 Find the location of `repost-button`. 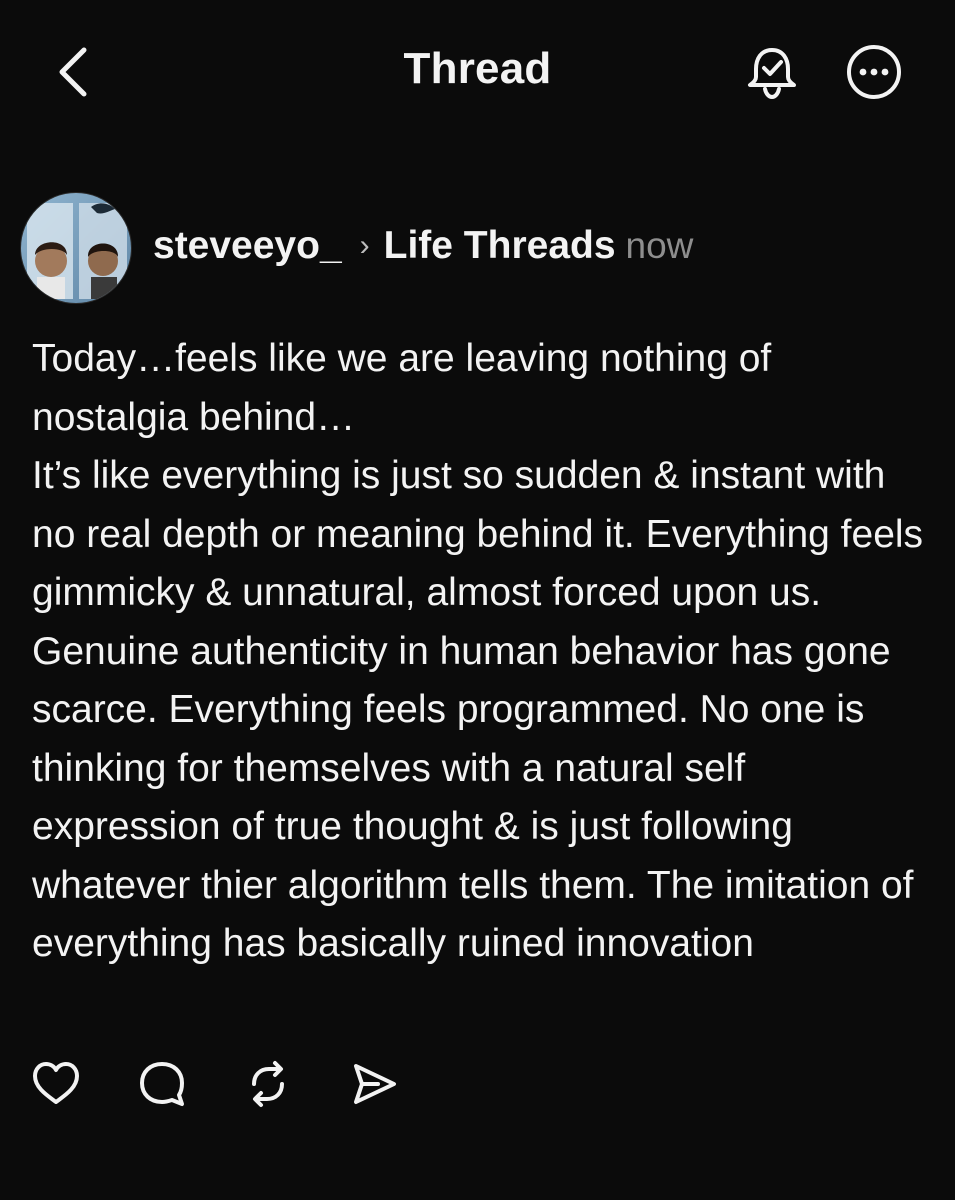

repost-button is located at coordinates (268, 1084).